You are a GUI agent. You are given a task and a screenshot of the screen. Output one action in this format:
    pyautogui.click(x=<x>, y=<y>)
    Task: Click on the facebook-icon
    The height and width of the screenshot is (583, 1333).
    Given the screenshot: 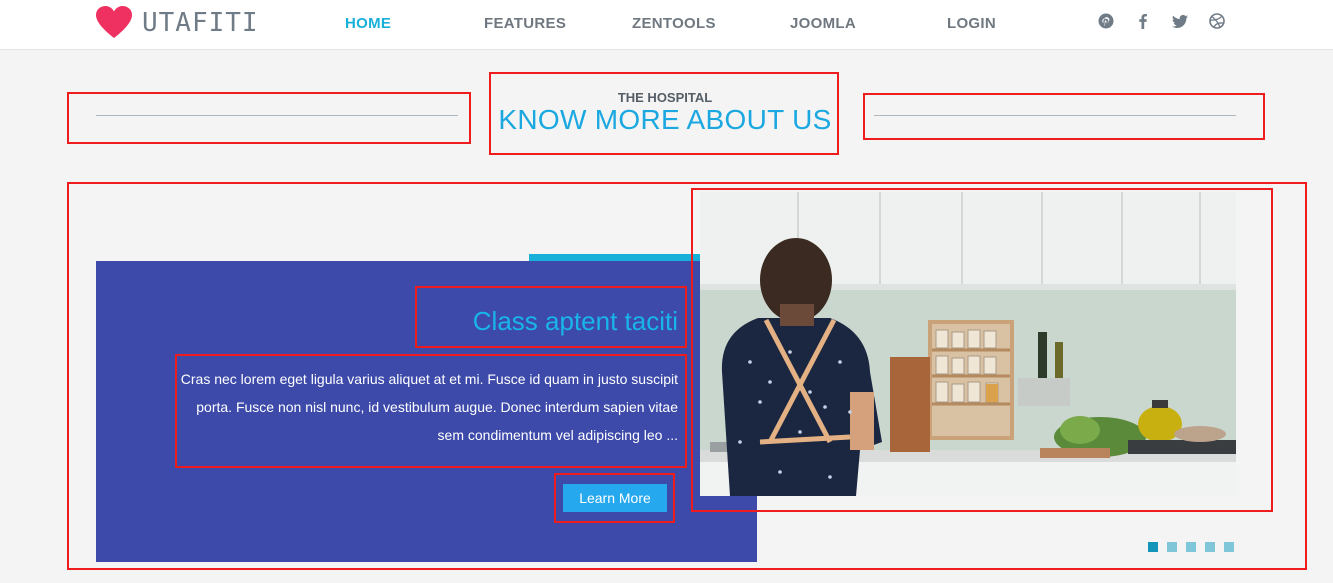 What is the action you would take?
    pyautogui.click(x=1143, y=21)
    